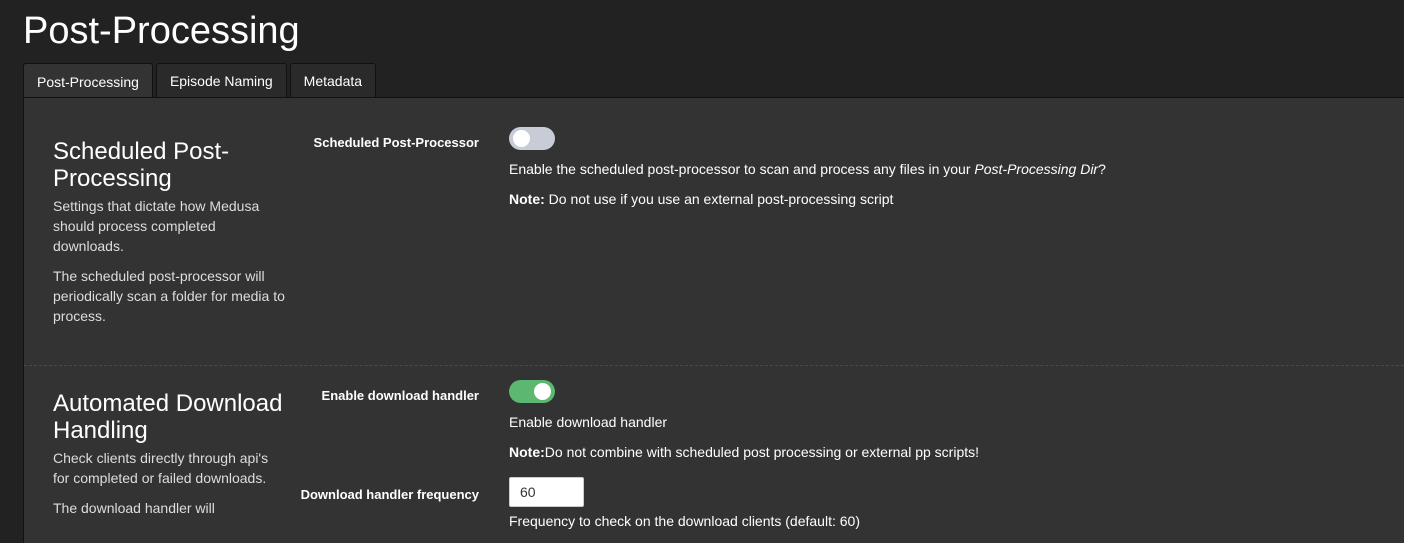  I want to click on scheduled-post-processor-label: Scheduled Post-Processor, so click(396, 142).